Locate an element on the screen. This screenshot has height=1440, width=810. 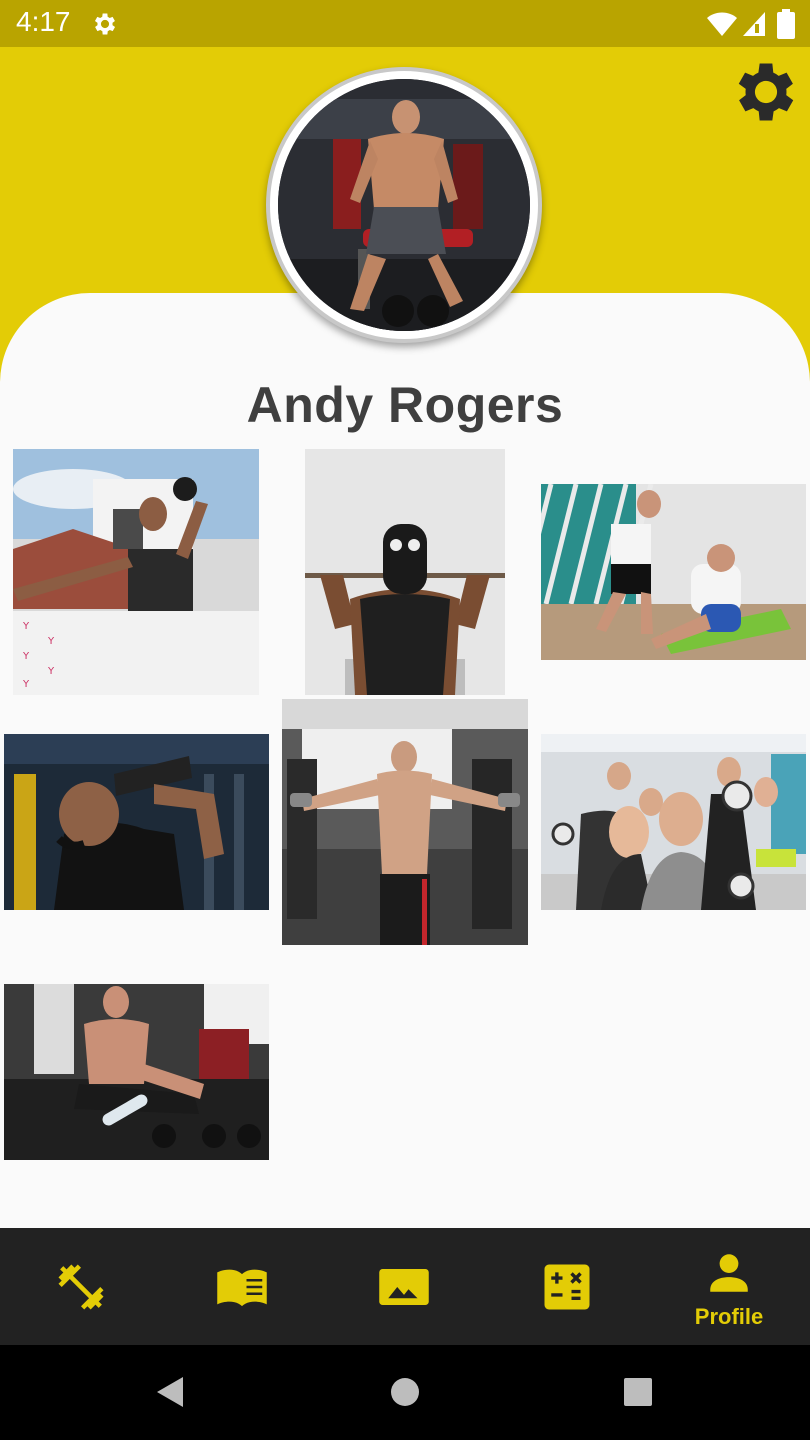
signal-icon is located at coordinates (754, 24).